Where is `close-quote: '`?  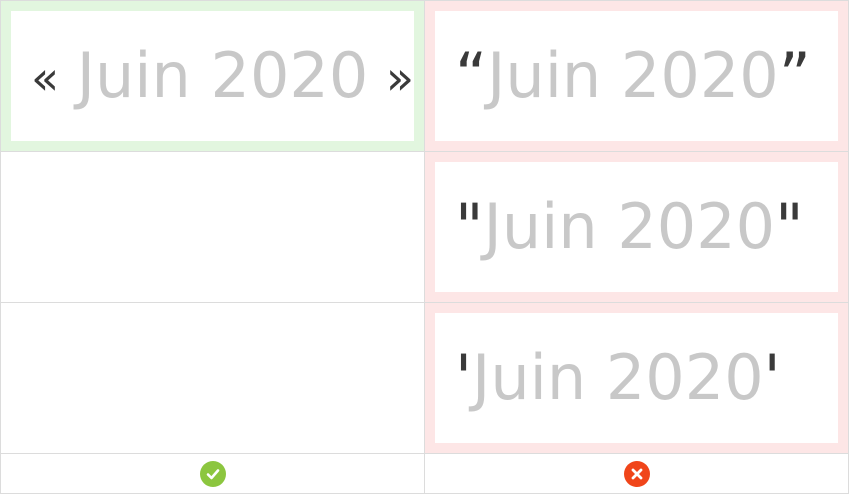
close-quote: ' is located at coordinates (772, 377).